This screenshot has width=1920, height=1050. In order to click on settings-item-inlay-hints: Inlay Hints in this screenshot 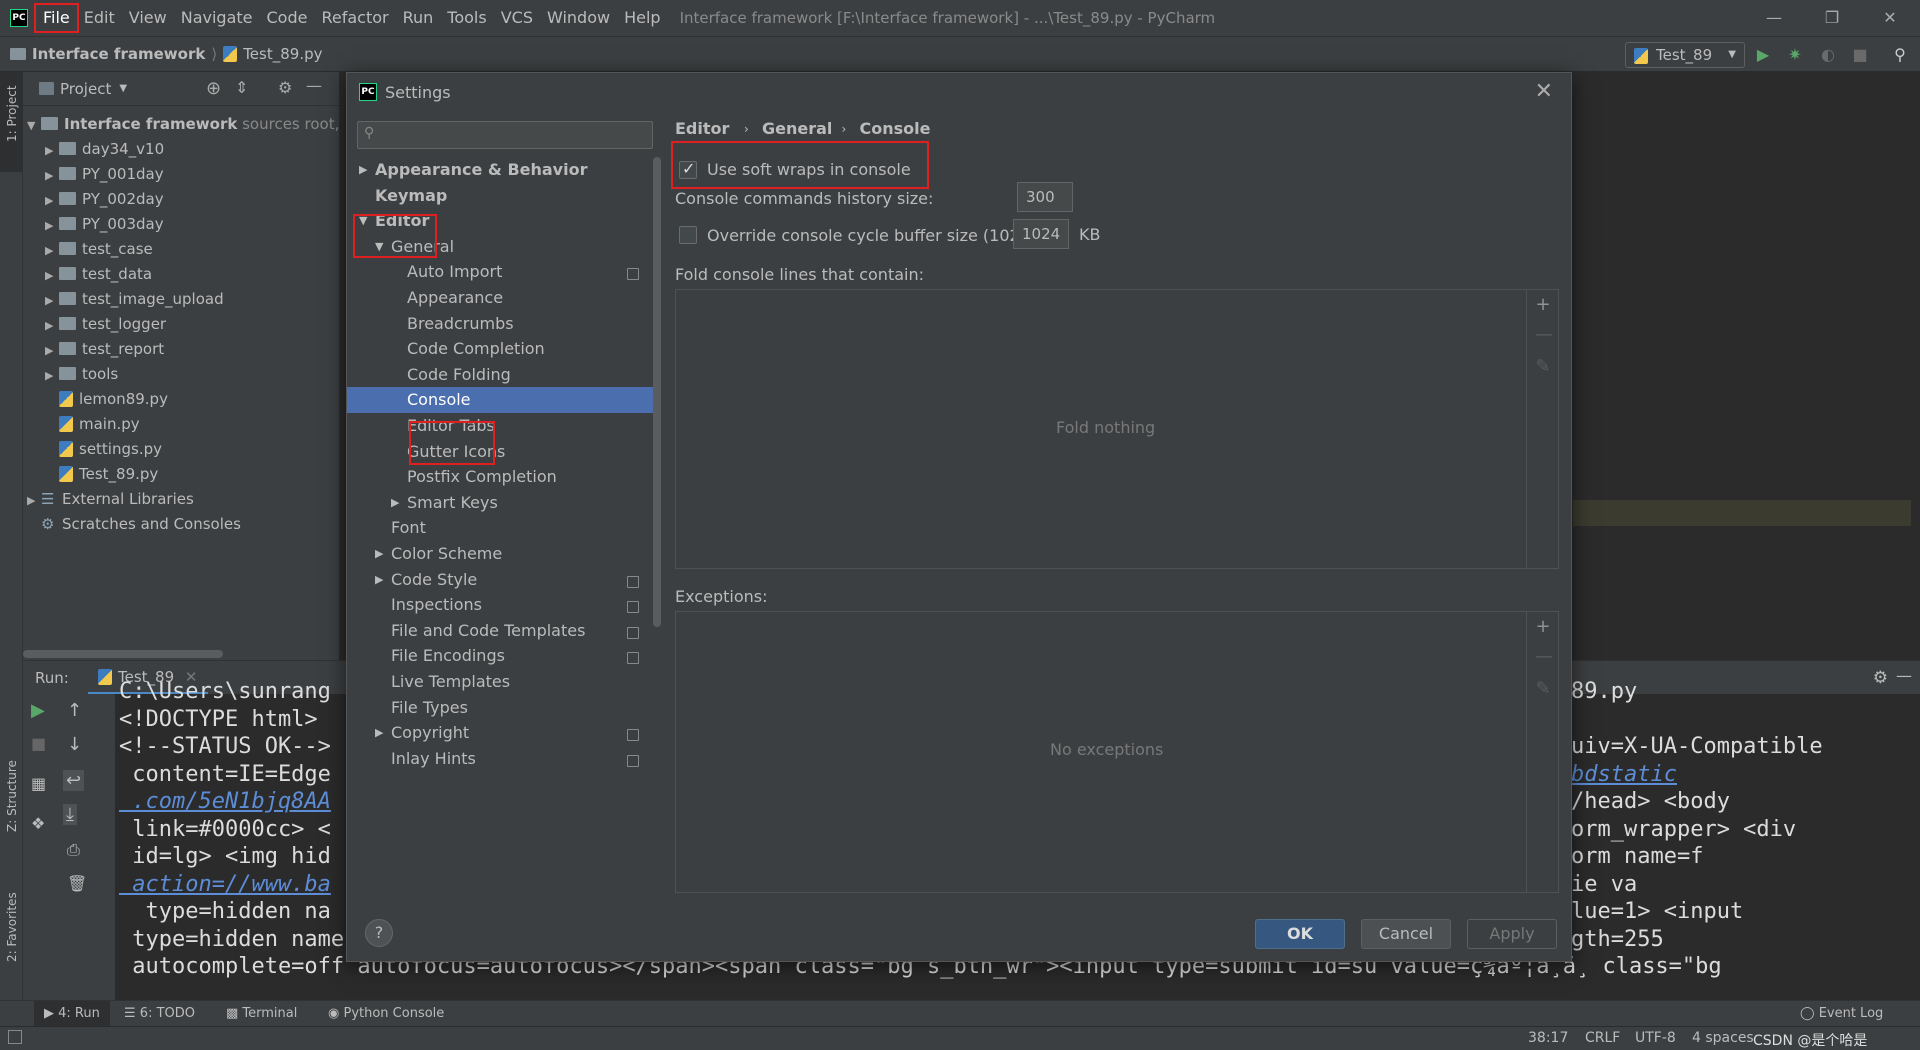, I will do `click(503, 759)`.